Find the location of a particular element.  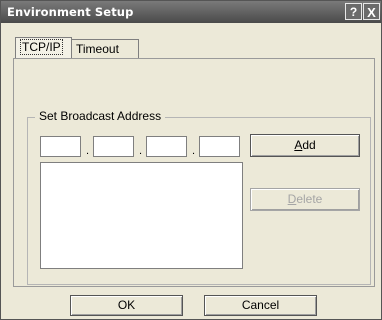

add-button: Add is located at coordinates (305, 145).